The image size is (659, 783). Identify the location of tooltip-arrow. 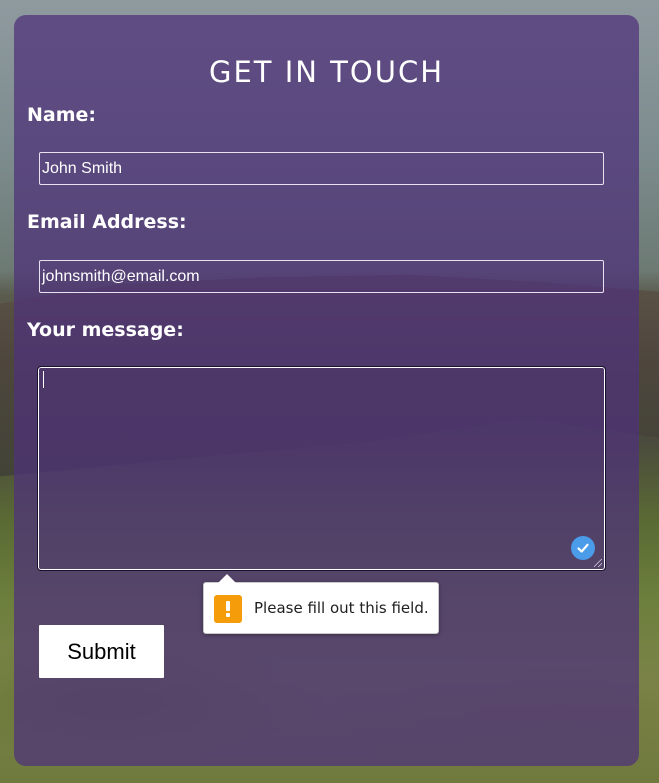
(227, 578).